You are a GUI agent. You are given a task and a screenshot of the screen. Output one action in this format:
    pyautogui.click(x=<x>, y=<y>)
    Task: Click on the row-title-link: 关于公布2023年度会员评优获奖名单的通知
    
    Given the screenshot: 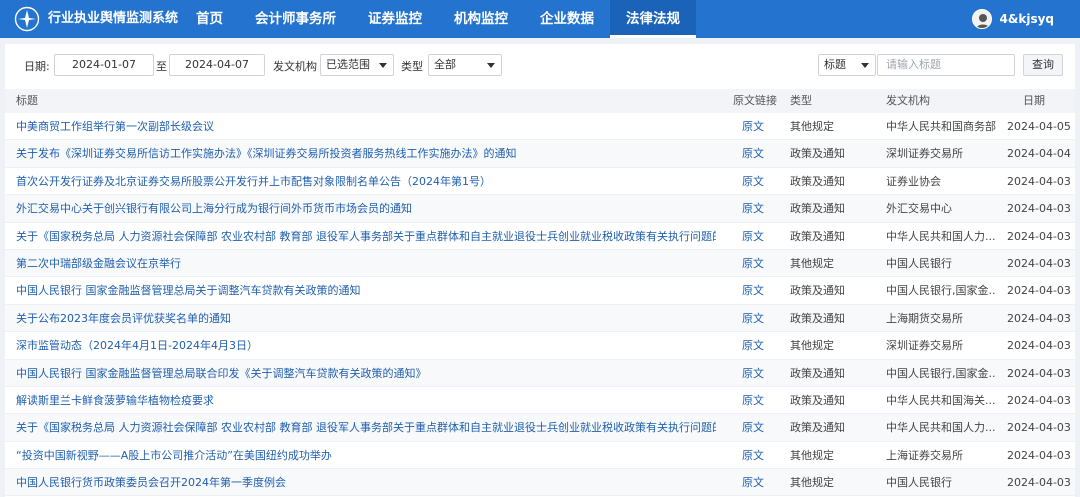 What is the action you would take?
    pyautogui.click(x=366, y=318)
    